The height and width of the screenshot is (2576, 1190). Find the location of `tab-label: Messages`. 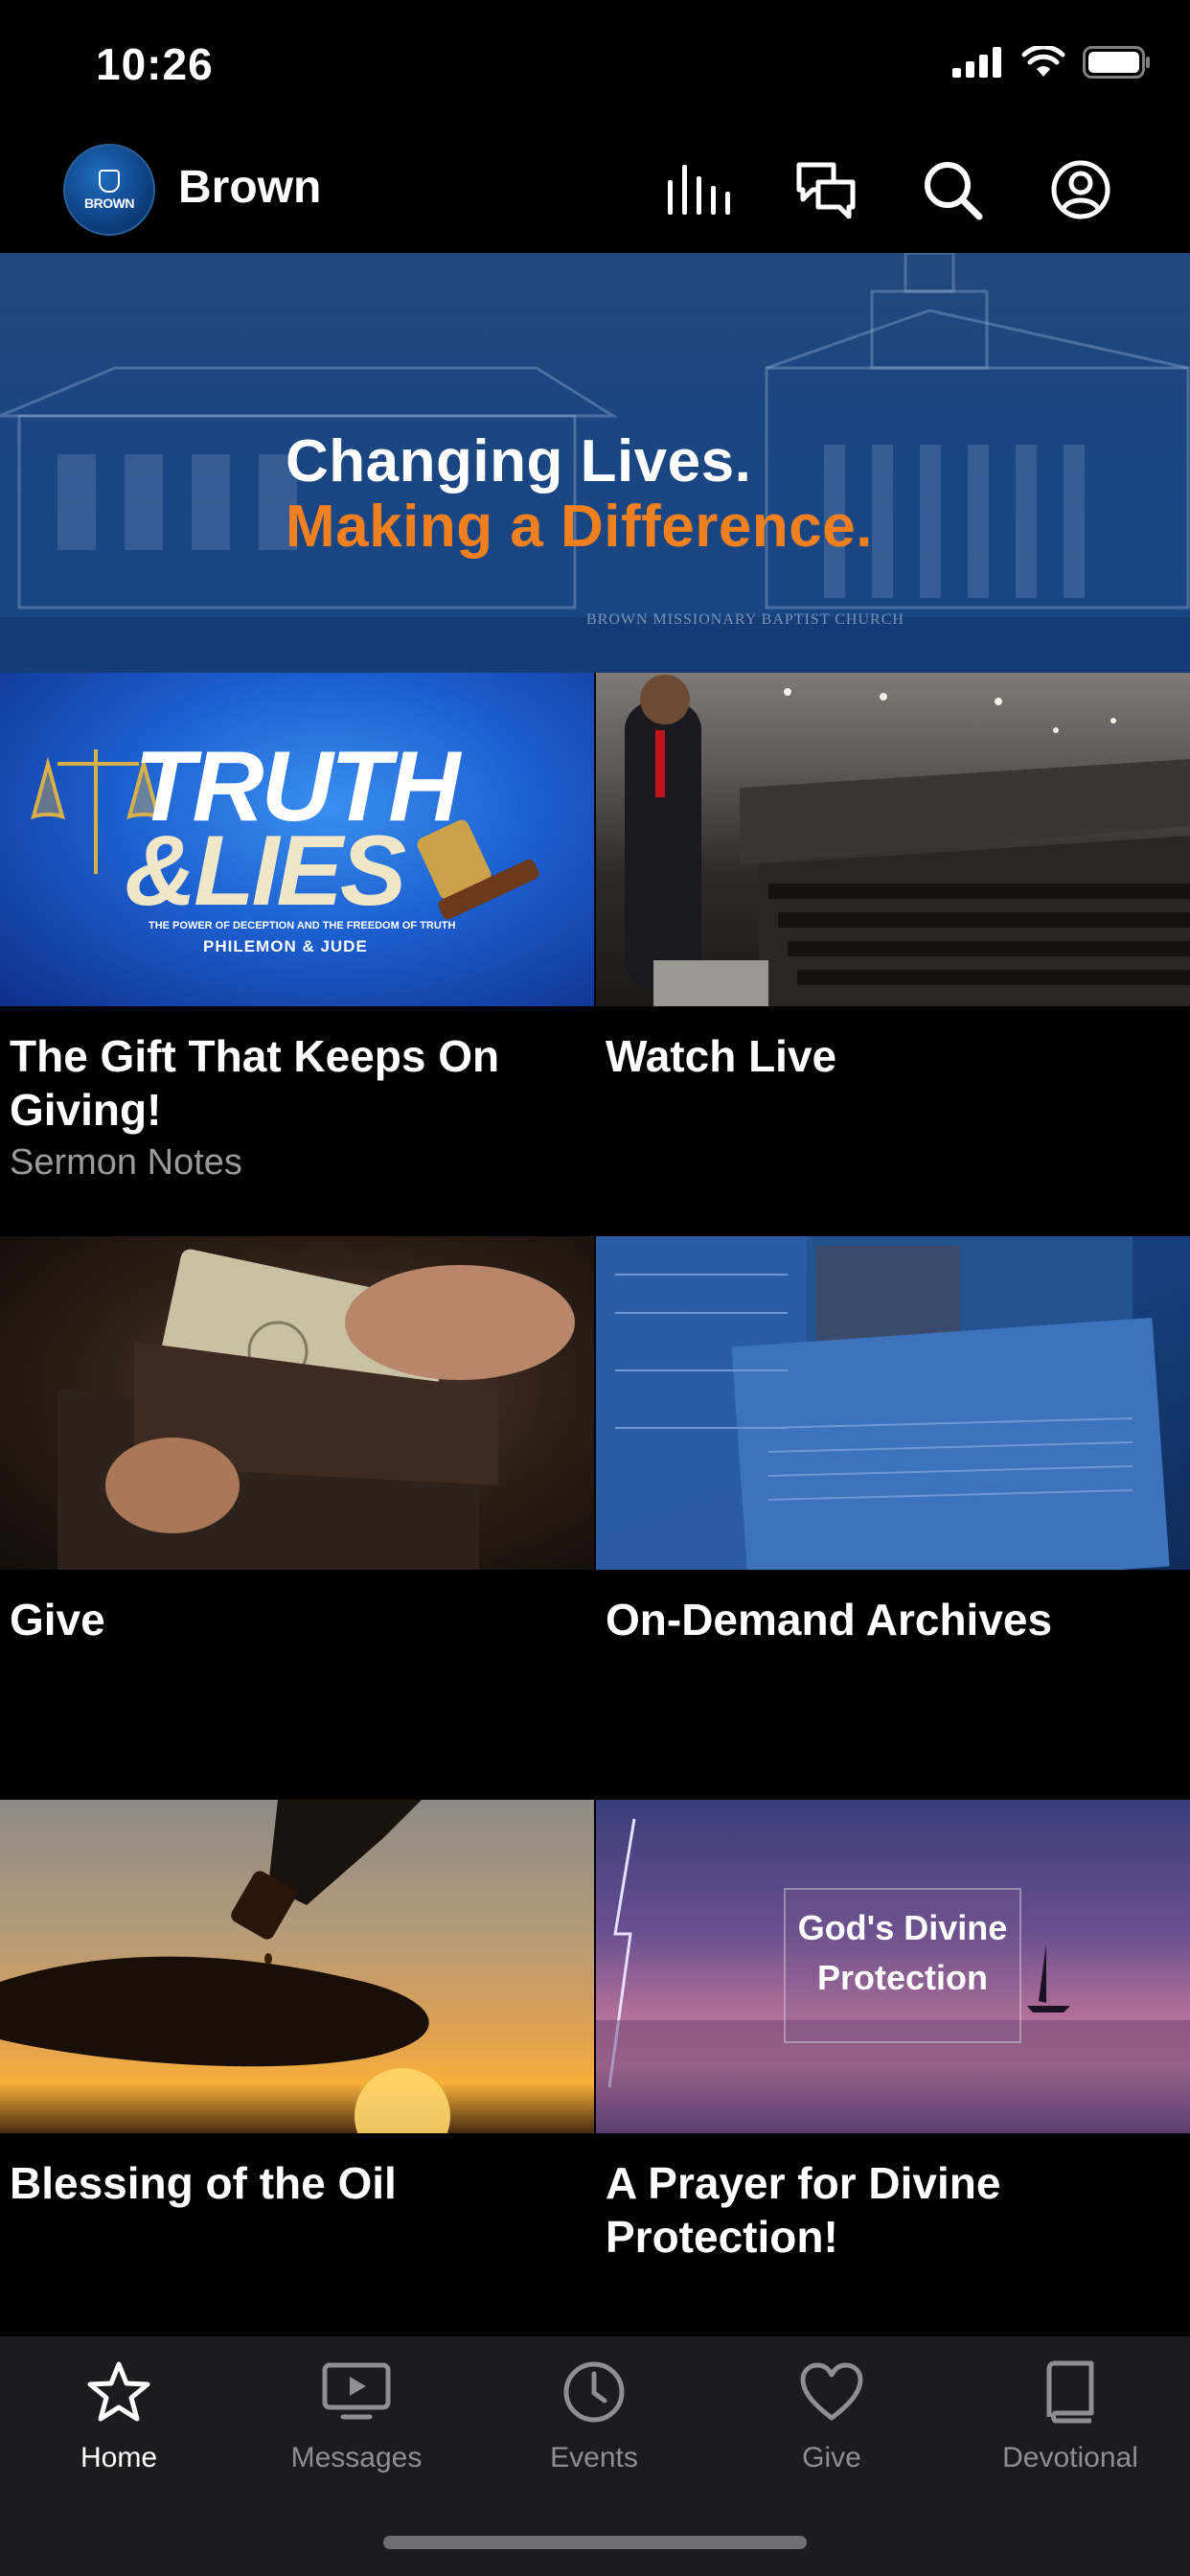

tab-label: Messages is located at coordinates (357, 2457).